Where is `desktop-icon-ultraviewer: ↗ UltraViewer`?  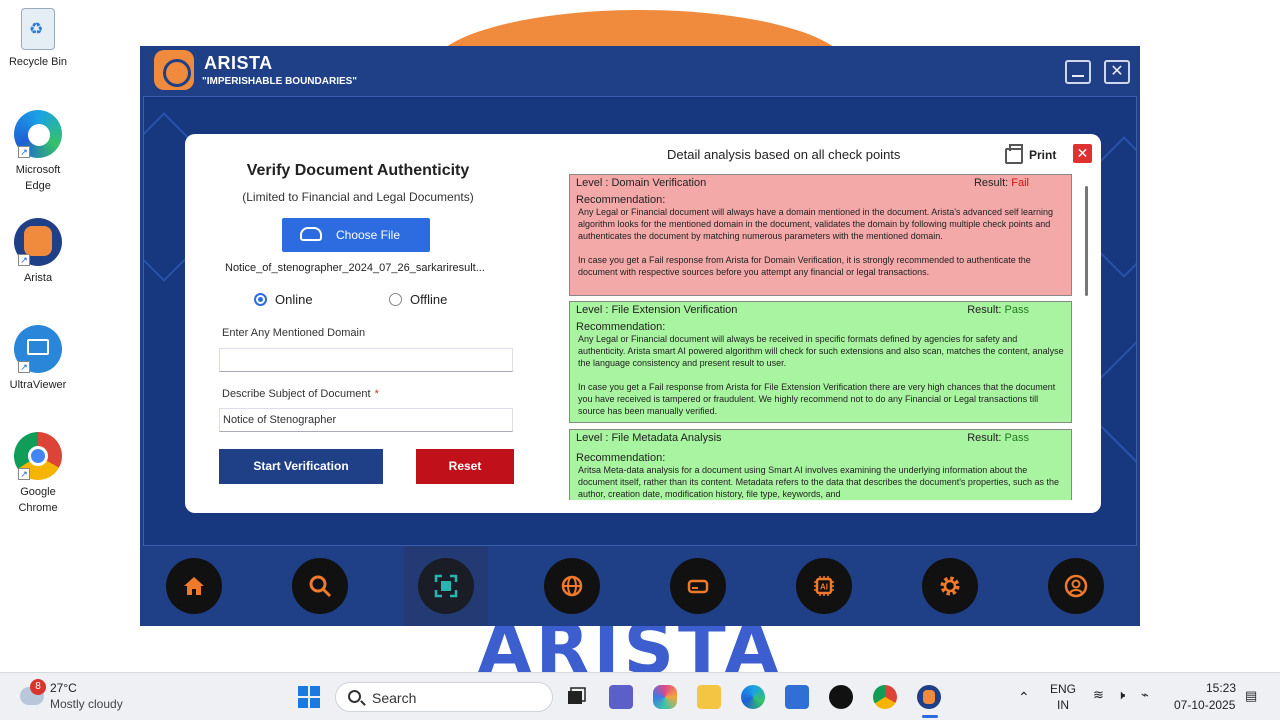 desktop-icon-ultraviewer: ↗ UltraViewer is located at coordinates (38, 359).